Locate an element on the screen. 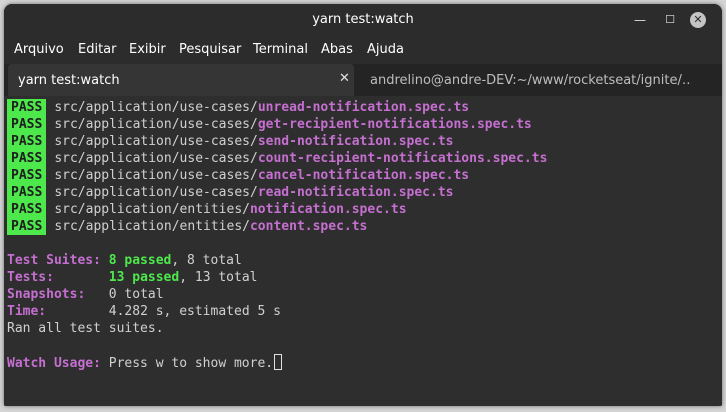 The image size is (726, 412). test-file: count-recipient-notifications.spec.ts is located at coordinates (402, 158).